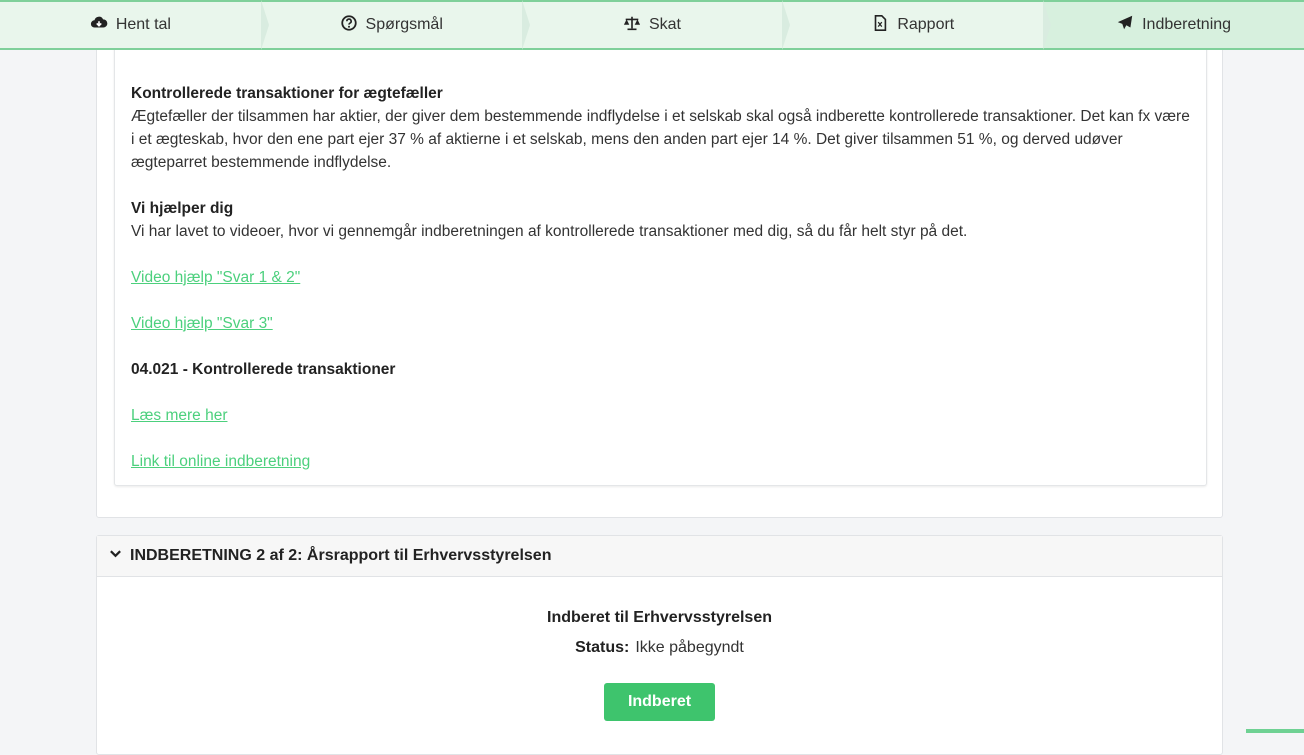 Image resolution: width=1304 pixels, height=755 pixels. I want to click on paper-plane-icon, so click(1125, 25).